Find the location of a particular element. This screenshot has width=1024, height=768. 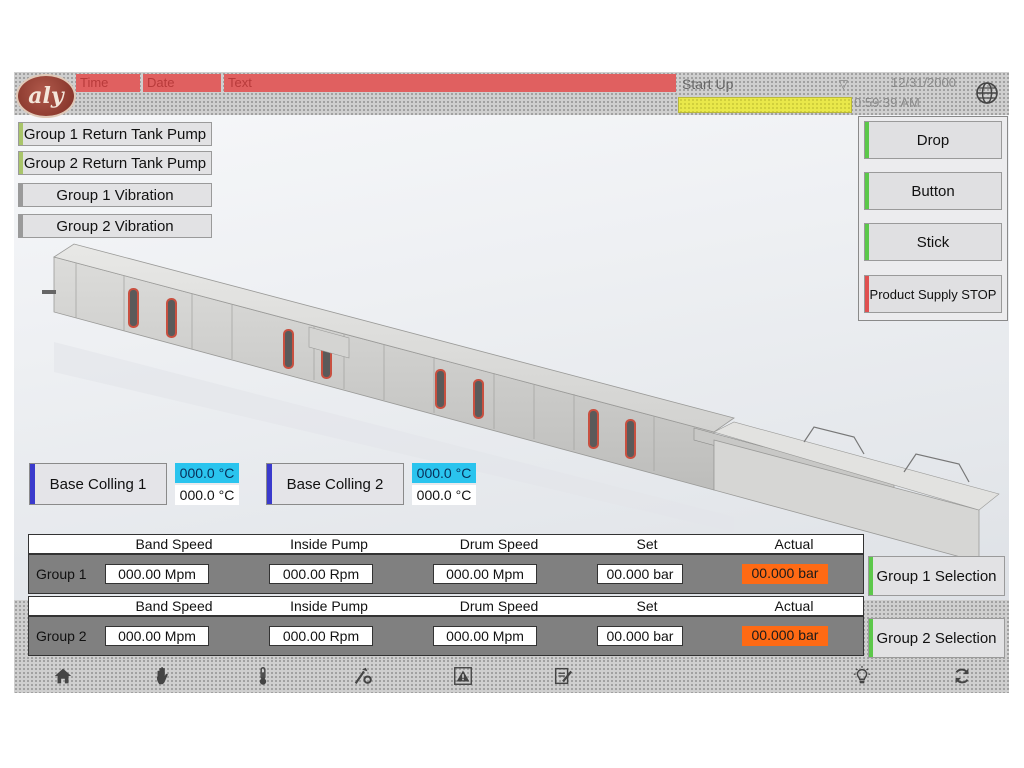

group2-actual-value: 00.000 bar is located at coordinates (785, 636).